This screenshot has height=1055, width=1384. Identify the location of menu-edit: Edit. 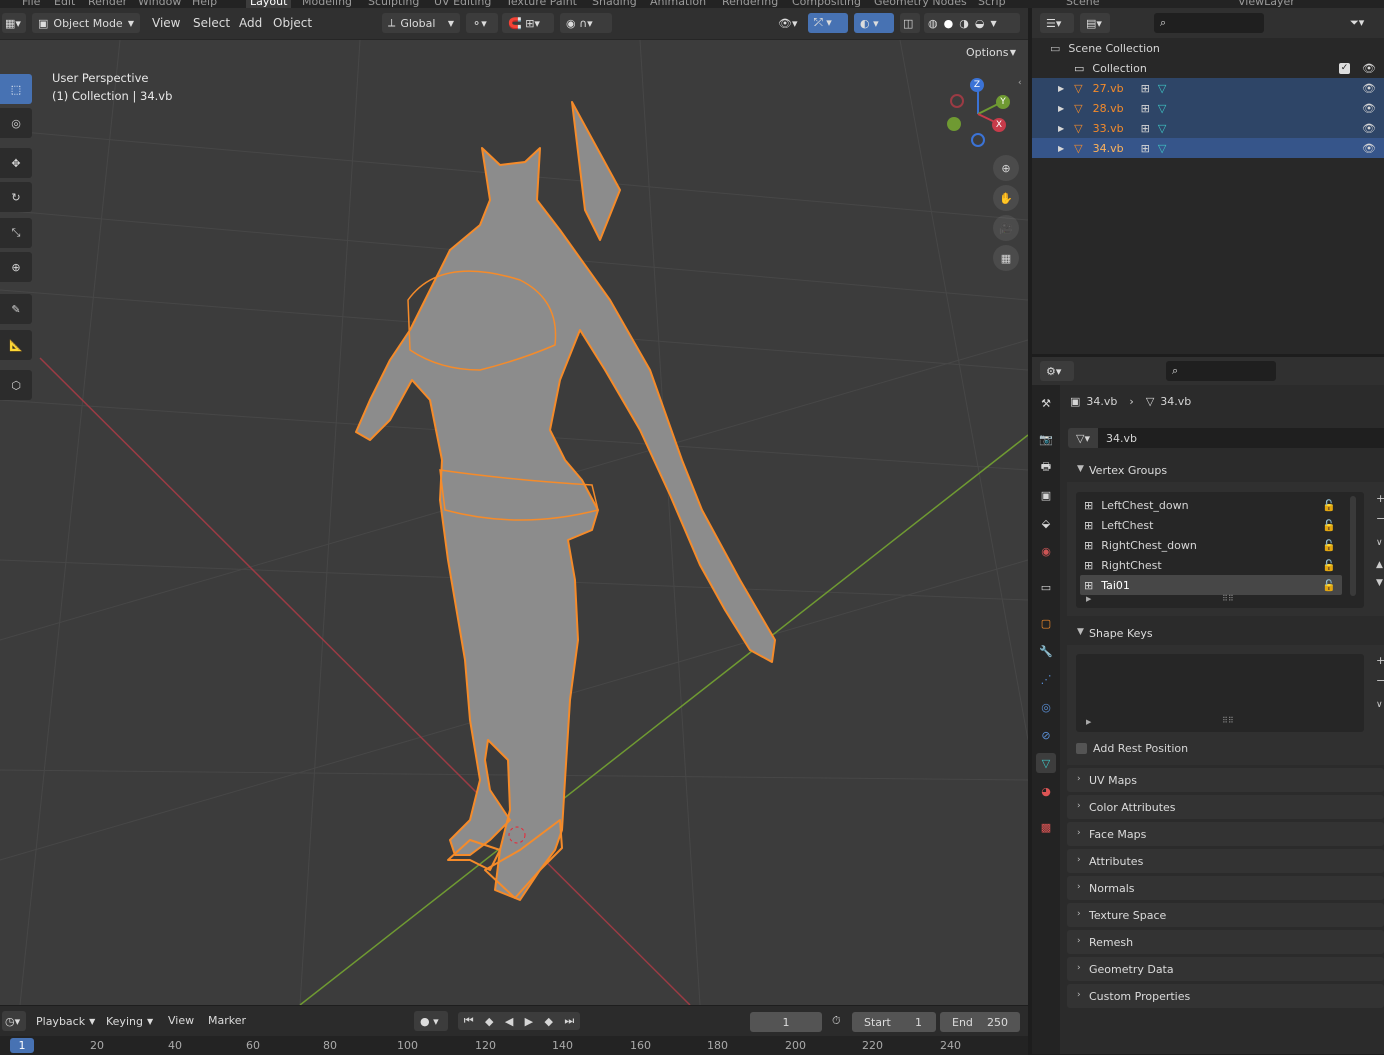
(64, 4).